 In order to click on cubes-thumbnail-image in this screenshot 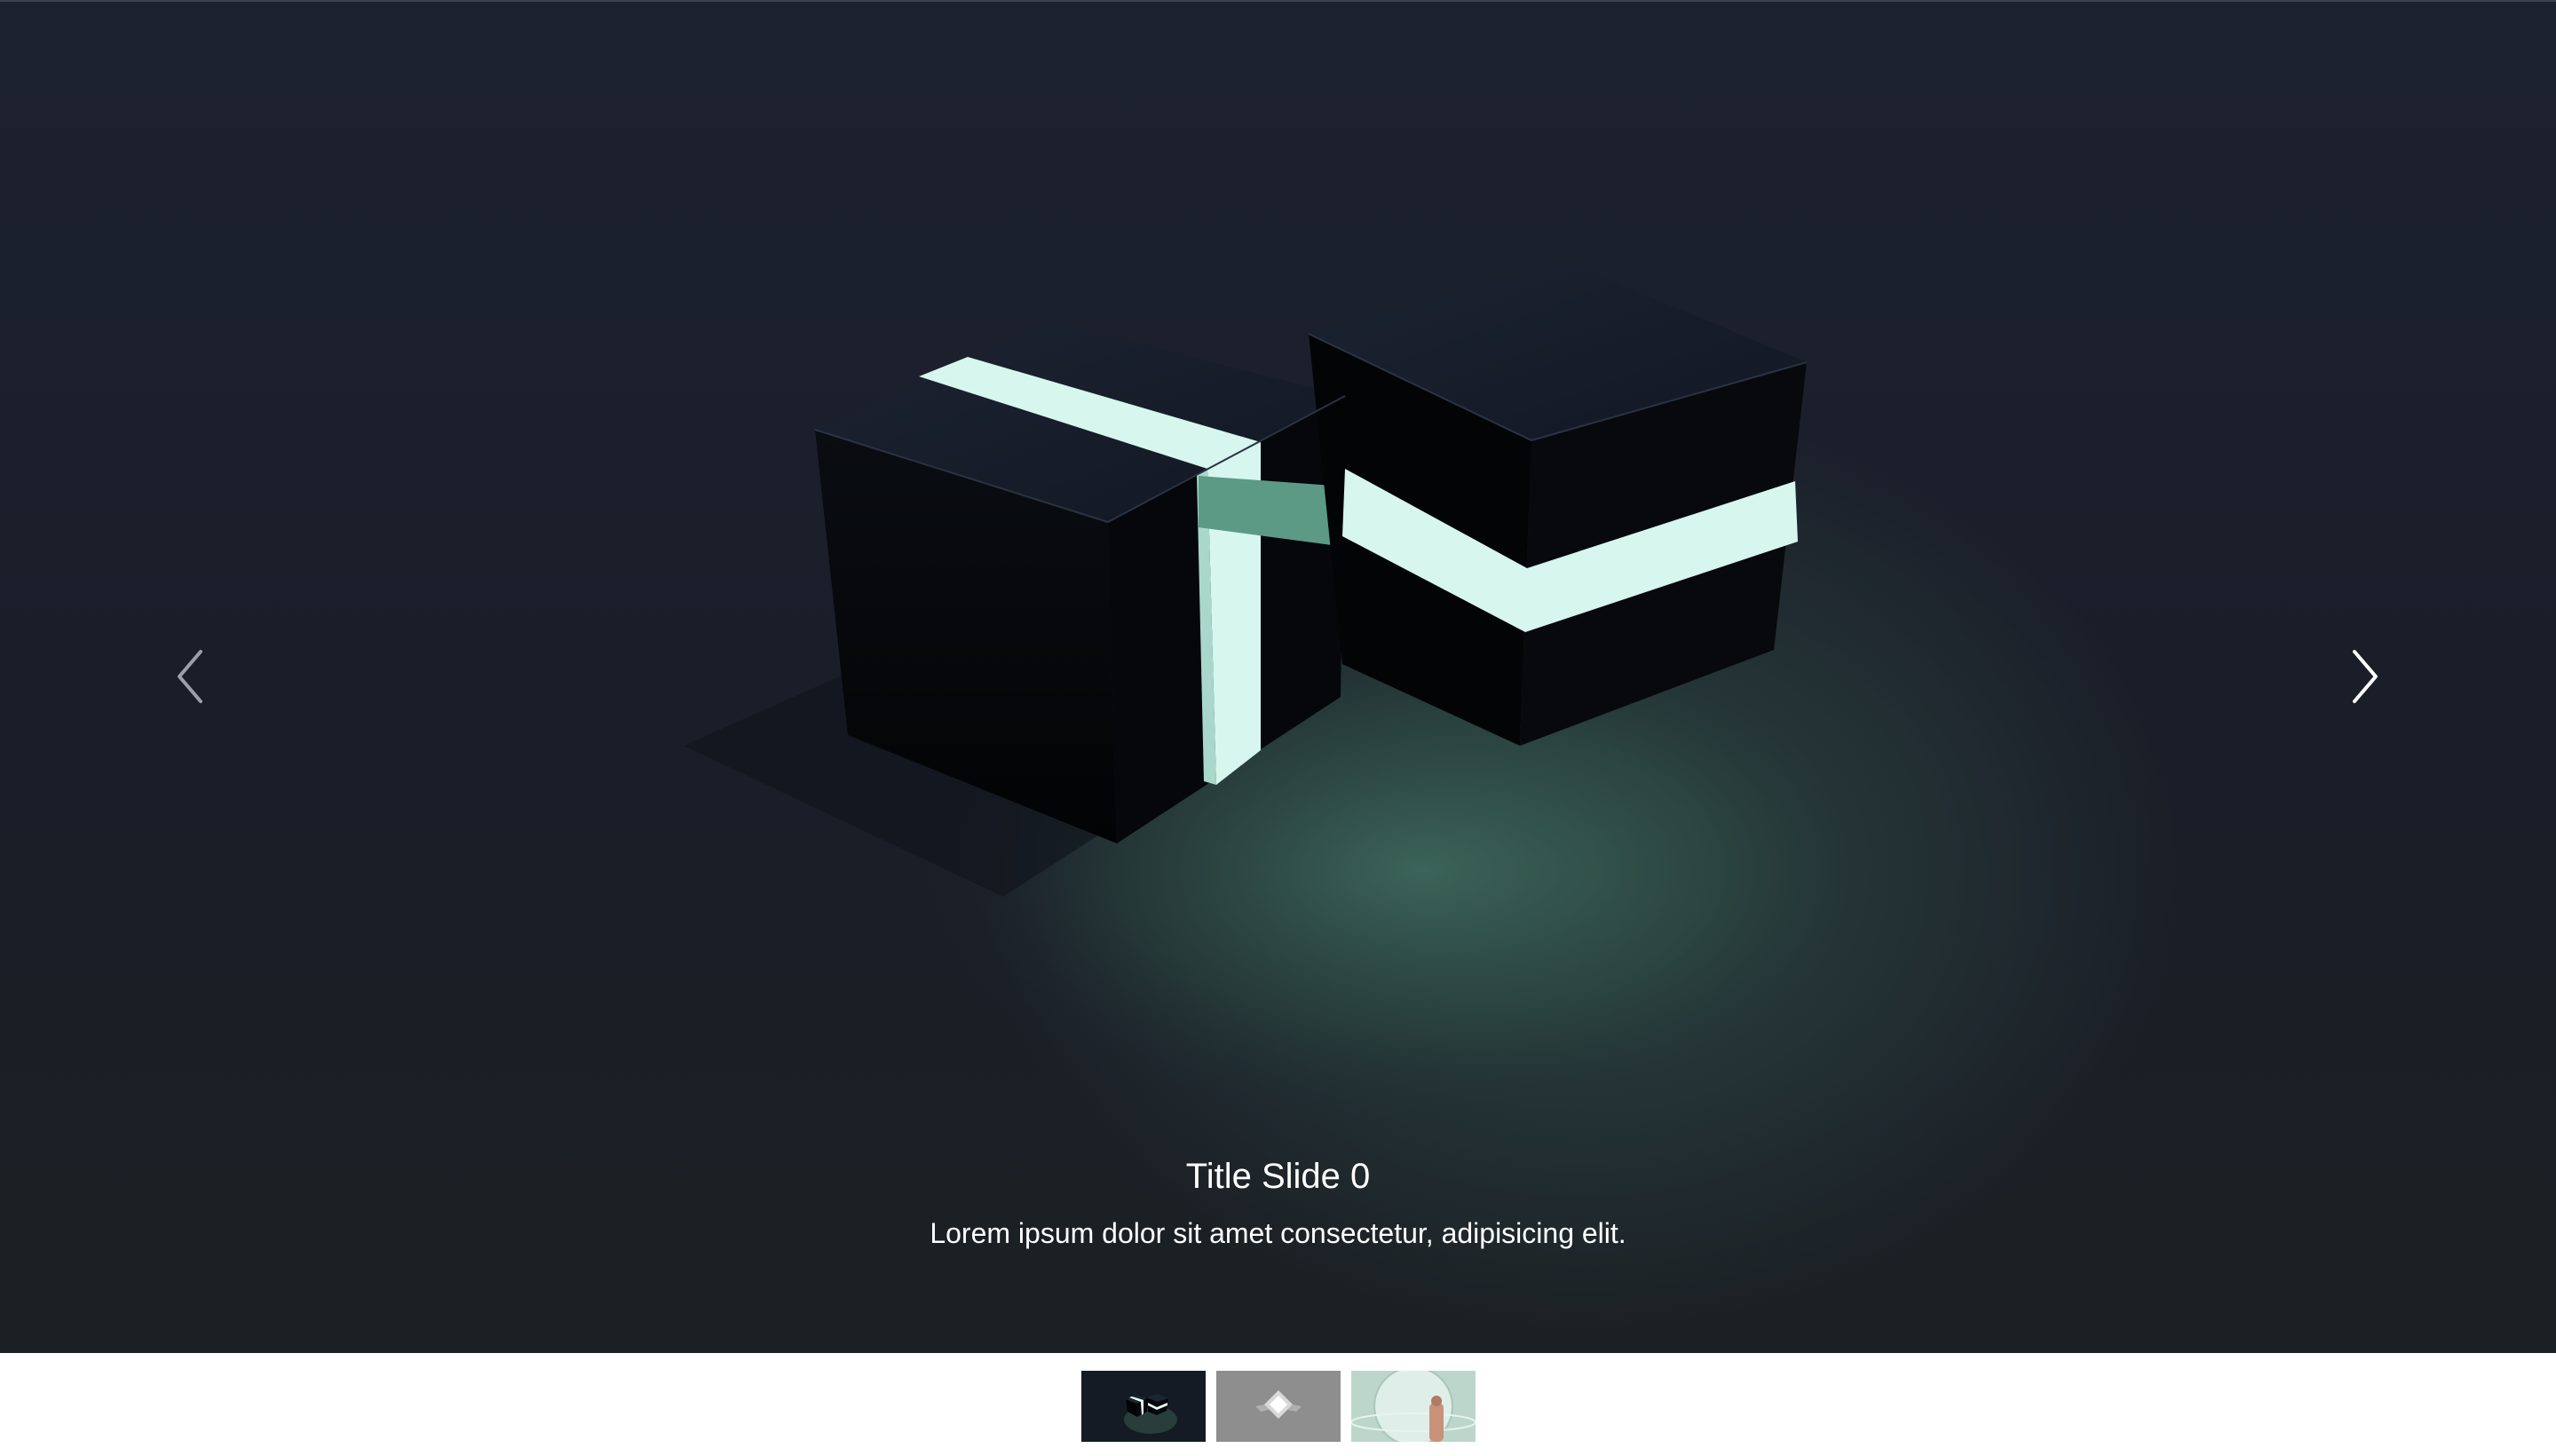, I will do `click(1143, 1406)`.